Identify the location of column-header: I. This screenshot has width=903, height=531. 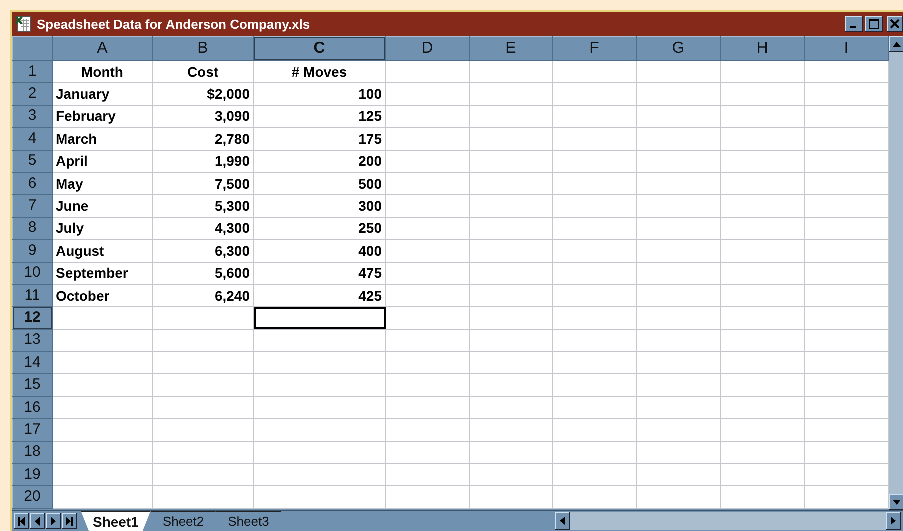
(846, 48).